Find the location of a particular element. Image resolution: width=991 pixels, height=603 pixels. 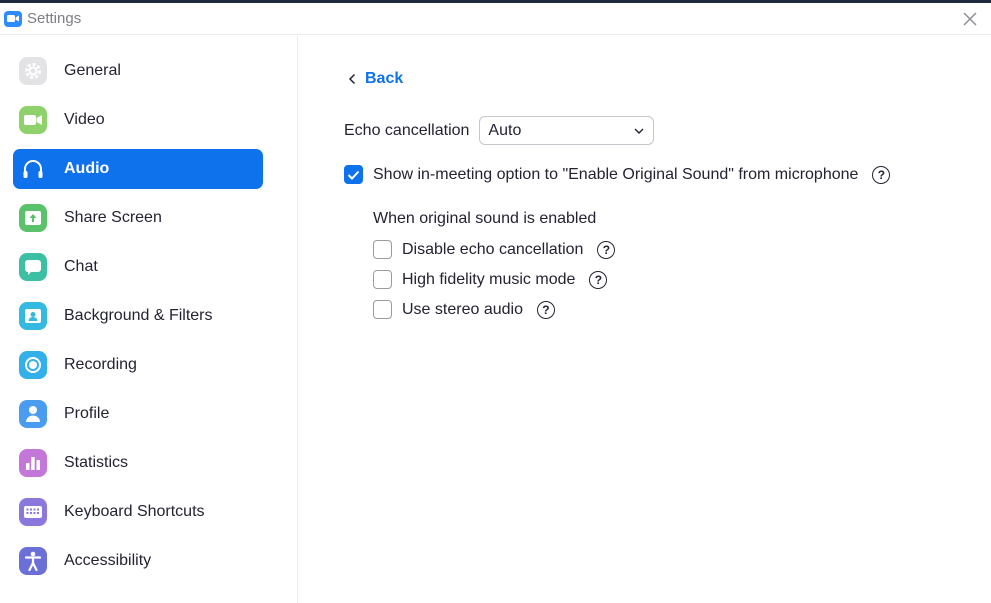

back-label: Back is located at coordinates (384, 78).